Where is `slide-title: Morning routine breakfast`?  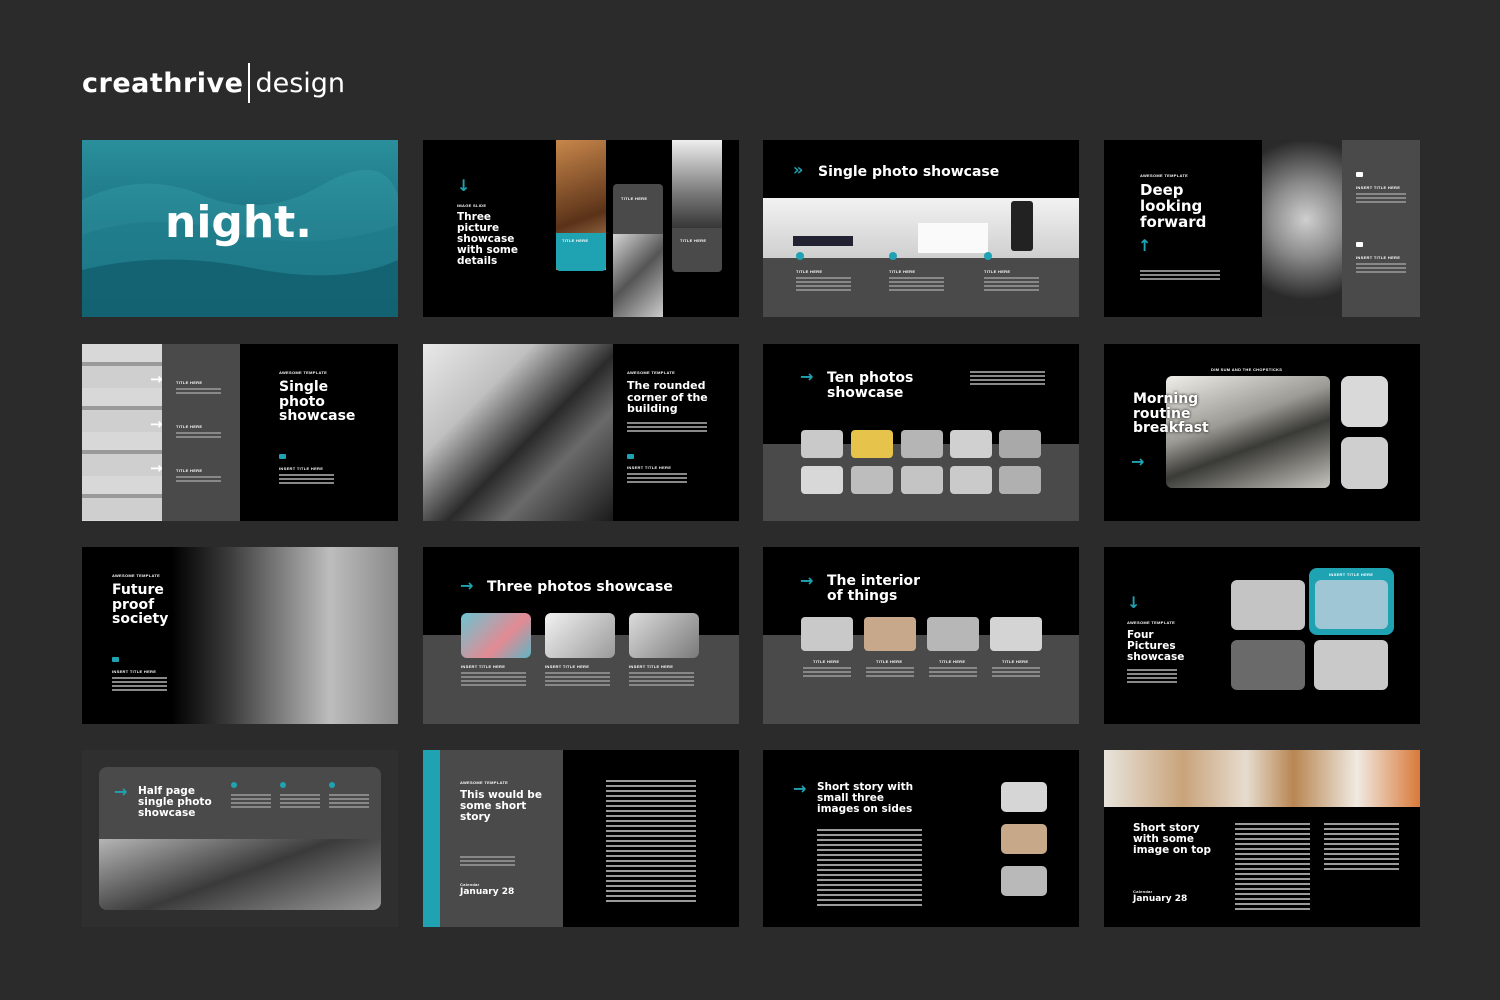 slide-title: Morning routine breakfast is located at coordinates (1171, 414).